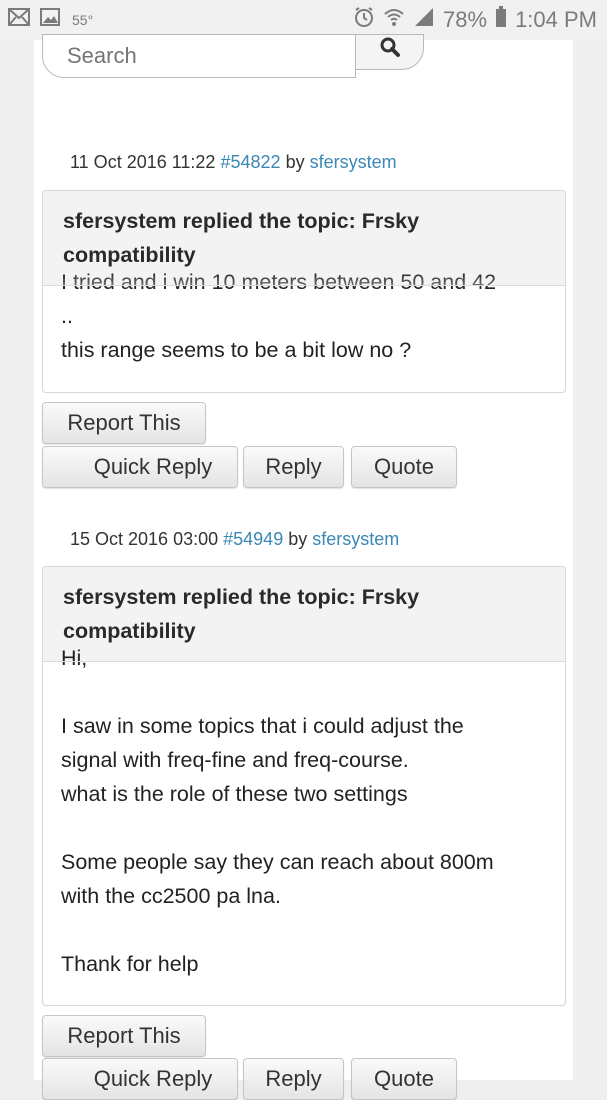 The image size is (607, 1100). I want to click on search-bar, so click(233, 57).